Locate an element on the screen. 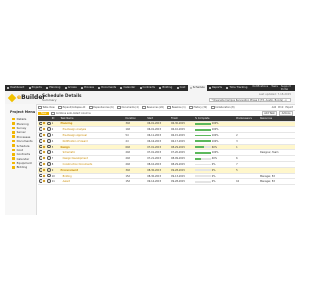 Image resolution: width=320 pixels, height=300 pixels. sidebar-item-label: Details is located at coordinates (21, 119).